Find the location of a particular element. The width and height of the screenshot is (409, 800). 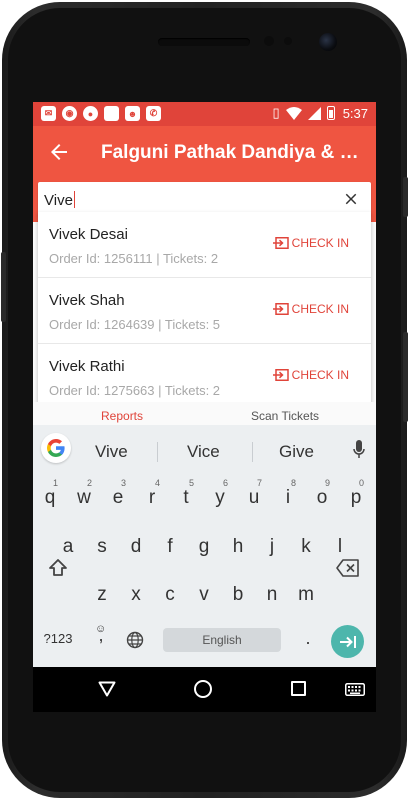

space-key: English is located at coordinates (222, 640).